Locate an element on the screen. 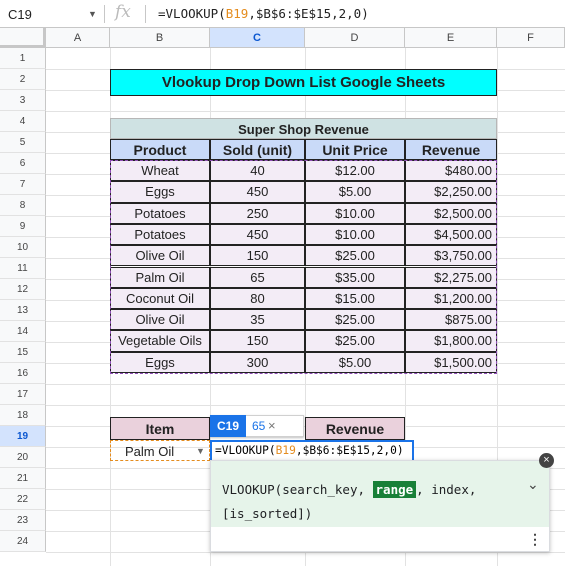 The image size is (565, 566). cell-unit-price: $35.00 is located at coordinates (355, 277).